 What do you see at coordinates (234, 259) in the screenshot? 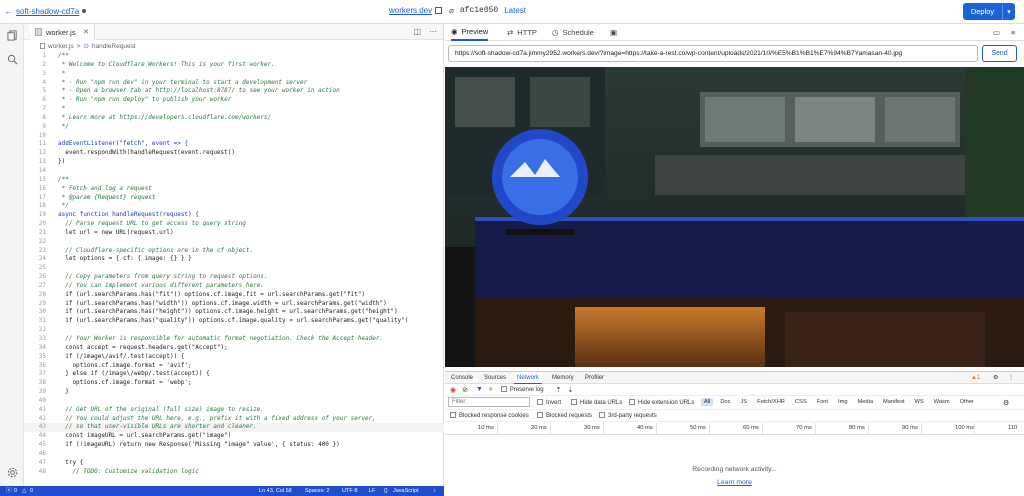
I see `code-line: 24 let options = { cf: { image: {} } }` at bounding box center [234, 259].